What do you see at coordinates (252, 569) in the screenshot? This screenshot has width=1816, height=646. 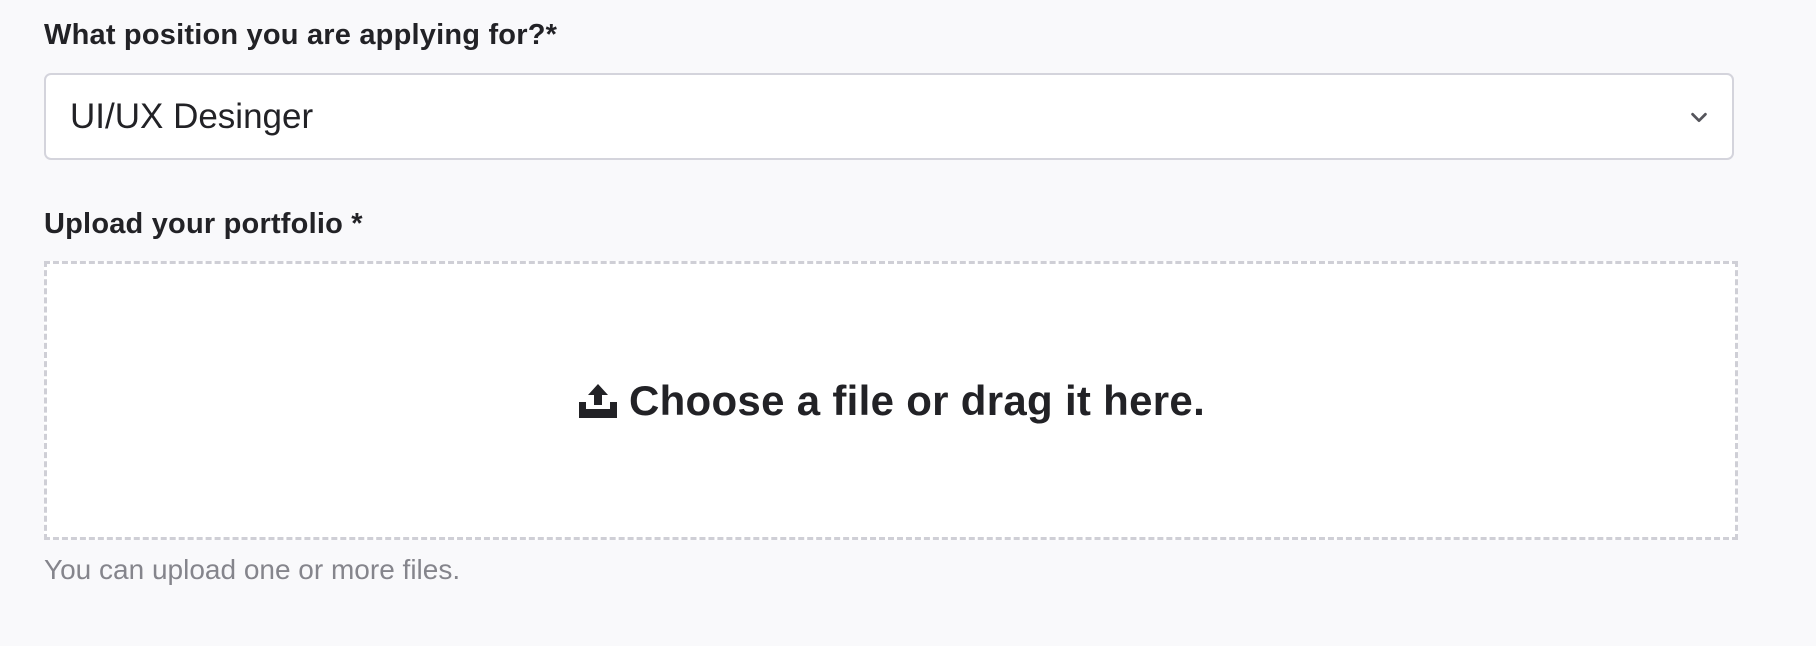 I see `upload-helper-text: You can upload one or more files.` at bounding box center [252, 569].